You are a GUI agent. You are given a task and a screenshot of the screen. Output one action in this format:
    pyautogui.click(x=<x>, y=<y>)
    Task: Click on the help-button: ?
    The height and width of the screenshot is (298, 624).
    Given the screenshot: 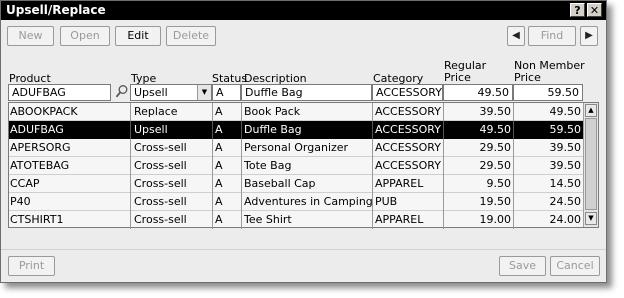 What is the action you would take?
    pyautogui.click(x=577, y=10)
    